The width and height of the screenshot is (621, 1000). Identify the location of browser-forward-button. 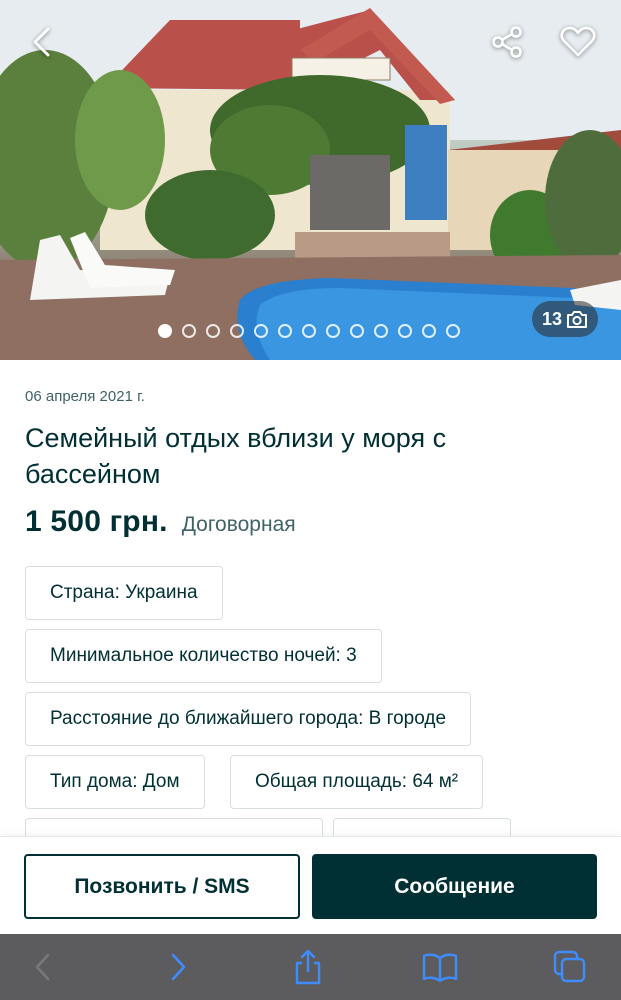
(178, 967).